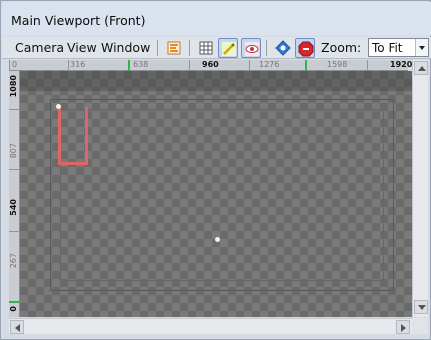 The height and width of the screenshot is (340, 431). Describe the element at coordinates (141, 64) in the screenshot. I see `ruler-label: 638` at that location.